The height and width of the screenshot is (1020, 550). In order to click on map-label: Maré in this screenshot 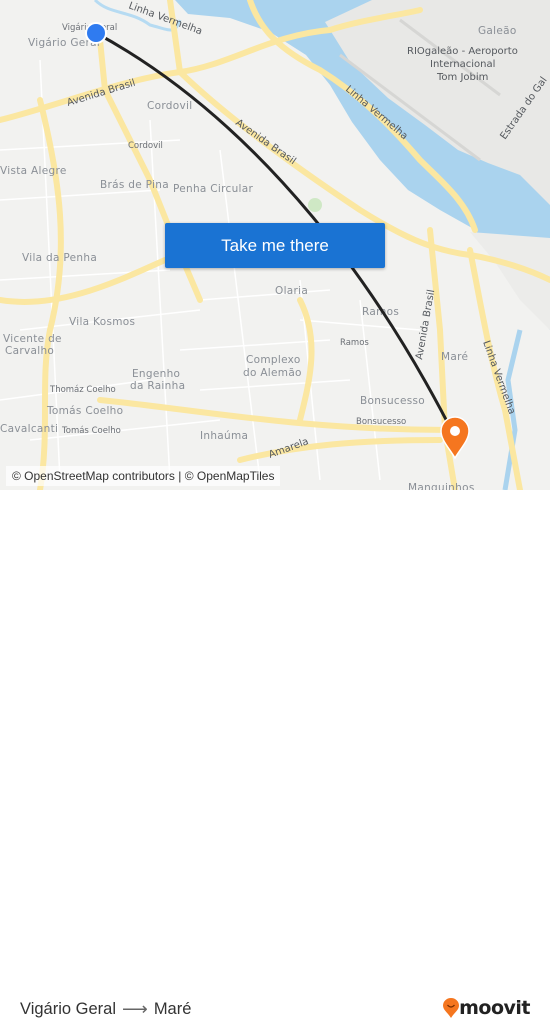, I will do `click(454, 357)`.